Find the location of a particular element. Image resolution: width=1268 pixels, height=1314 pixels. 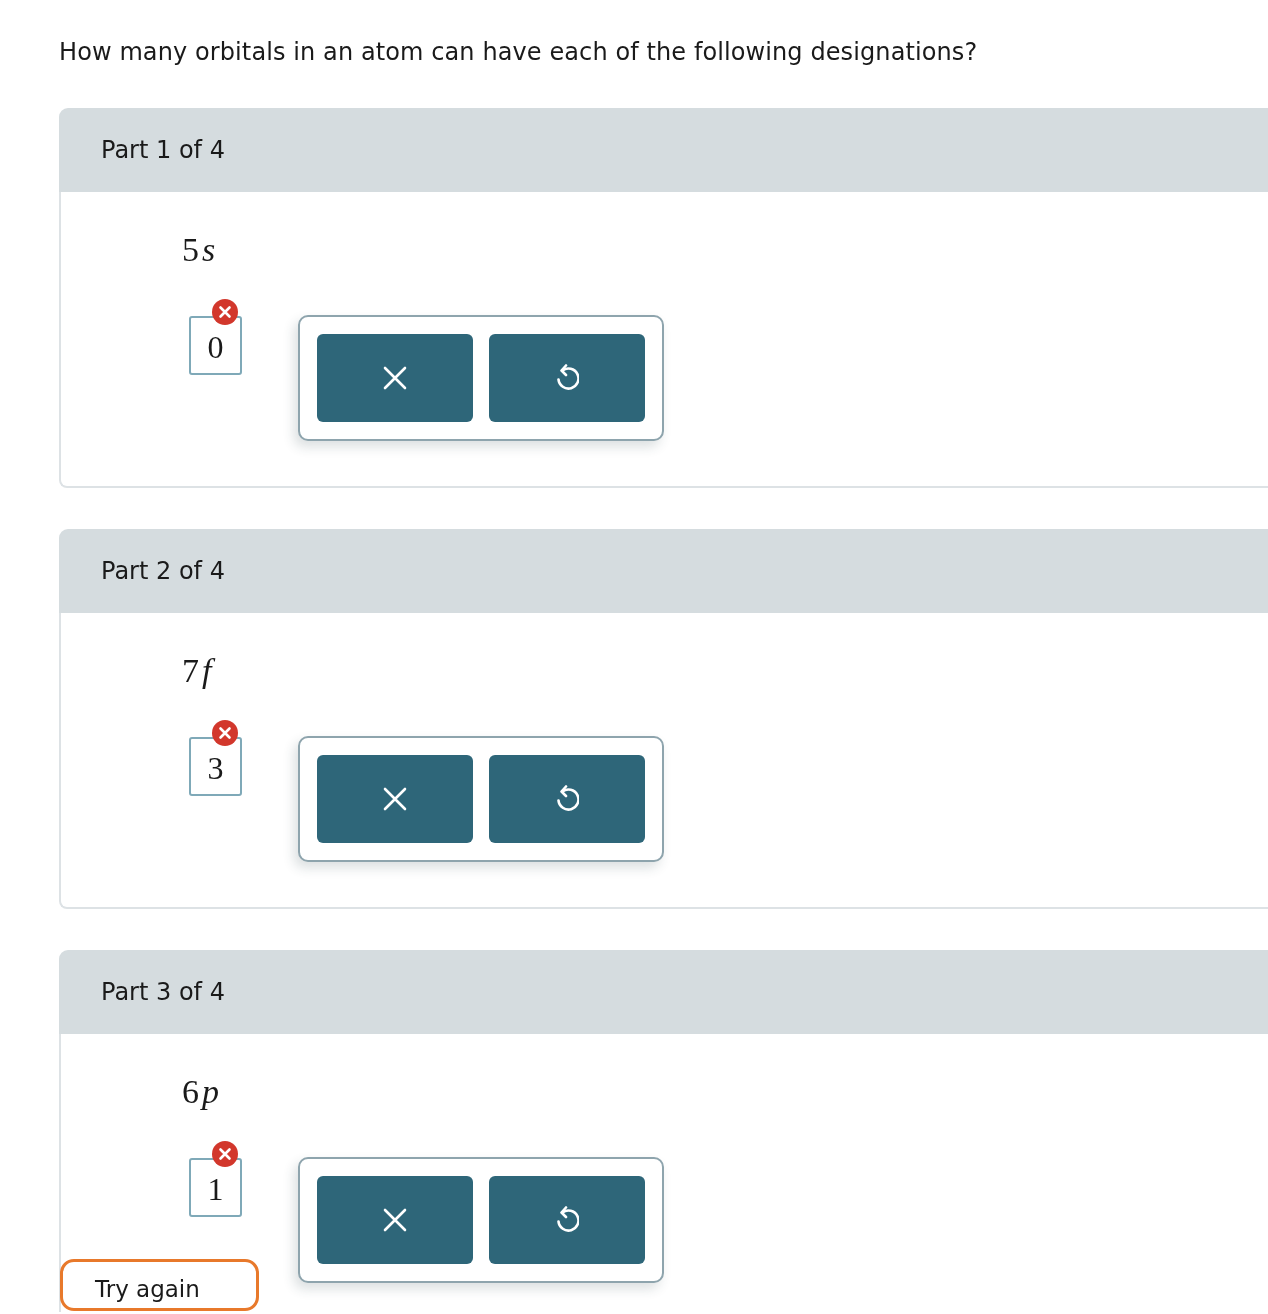

answer-field: 0 is located at coordinates (215, 345).